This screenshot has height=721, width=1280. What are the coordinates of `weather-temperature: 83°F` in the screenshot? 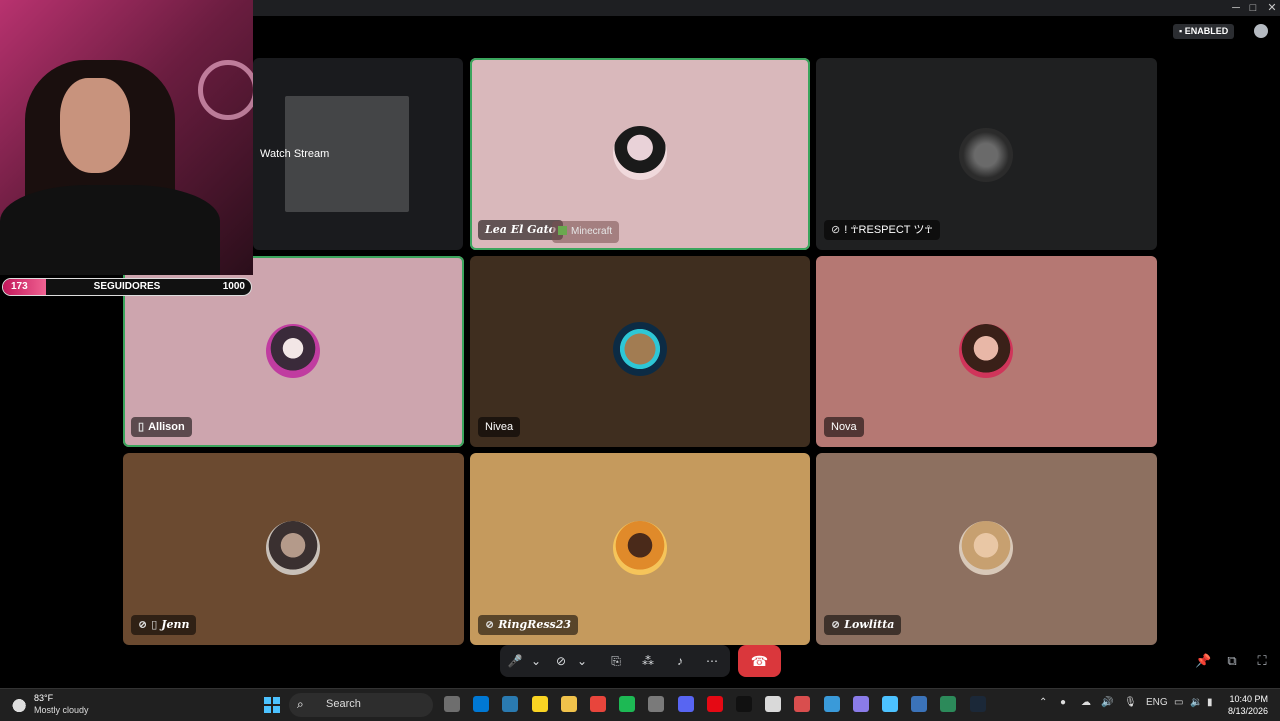 It's located at (43, 698).